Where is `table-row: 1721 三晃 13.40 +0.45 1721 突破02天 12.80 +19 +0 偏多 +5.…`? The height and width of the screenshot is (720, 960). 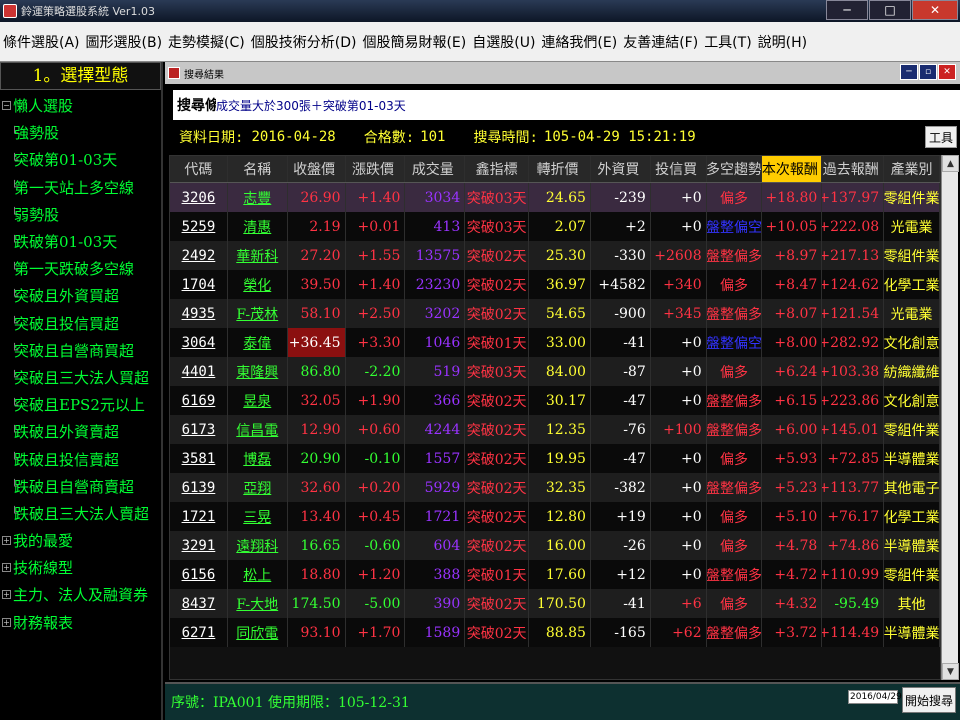 table-row: 1721 三晃 13.40 +0.45 1721 突破02天 12.80 +19 +0 偏多 +5.… is located at coordinates (555, 516).